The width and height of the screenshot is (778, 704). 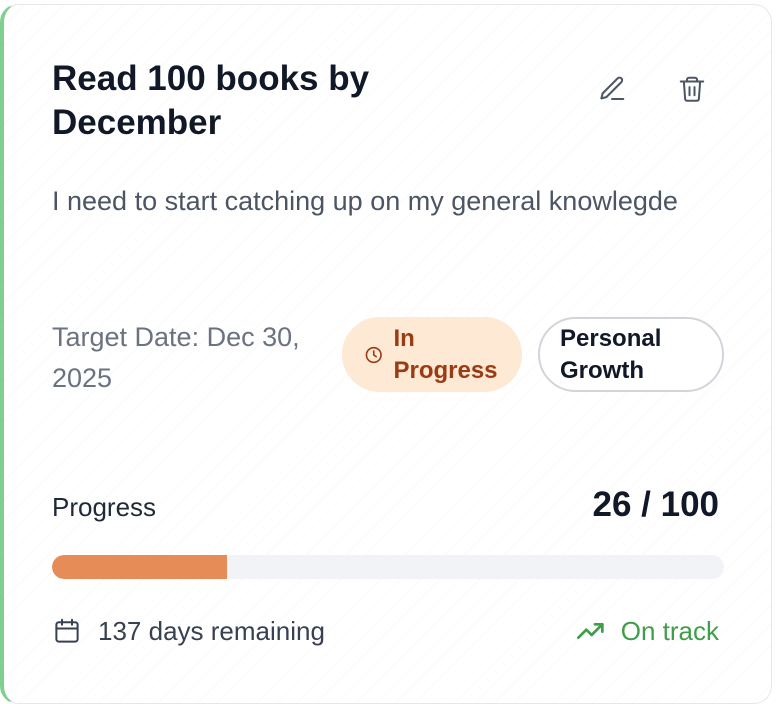 I want to click on category-label: Personal Growth, so click(x=611, y=354).